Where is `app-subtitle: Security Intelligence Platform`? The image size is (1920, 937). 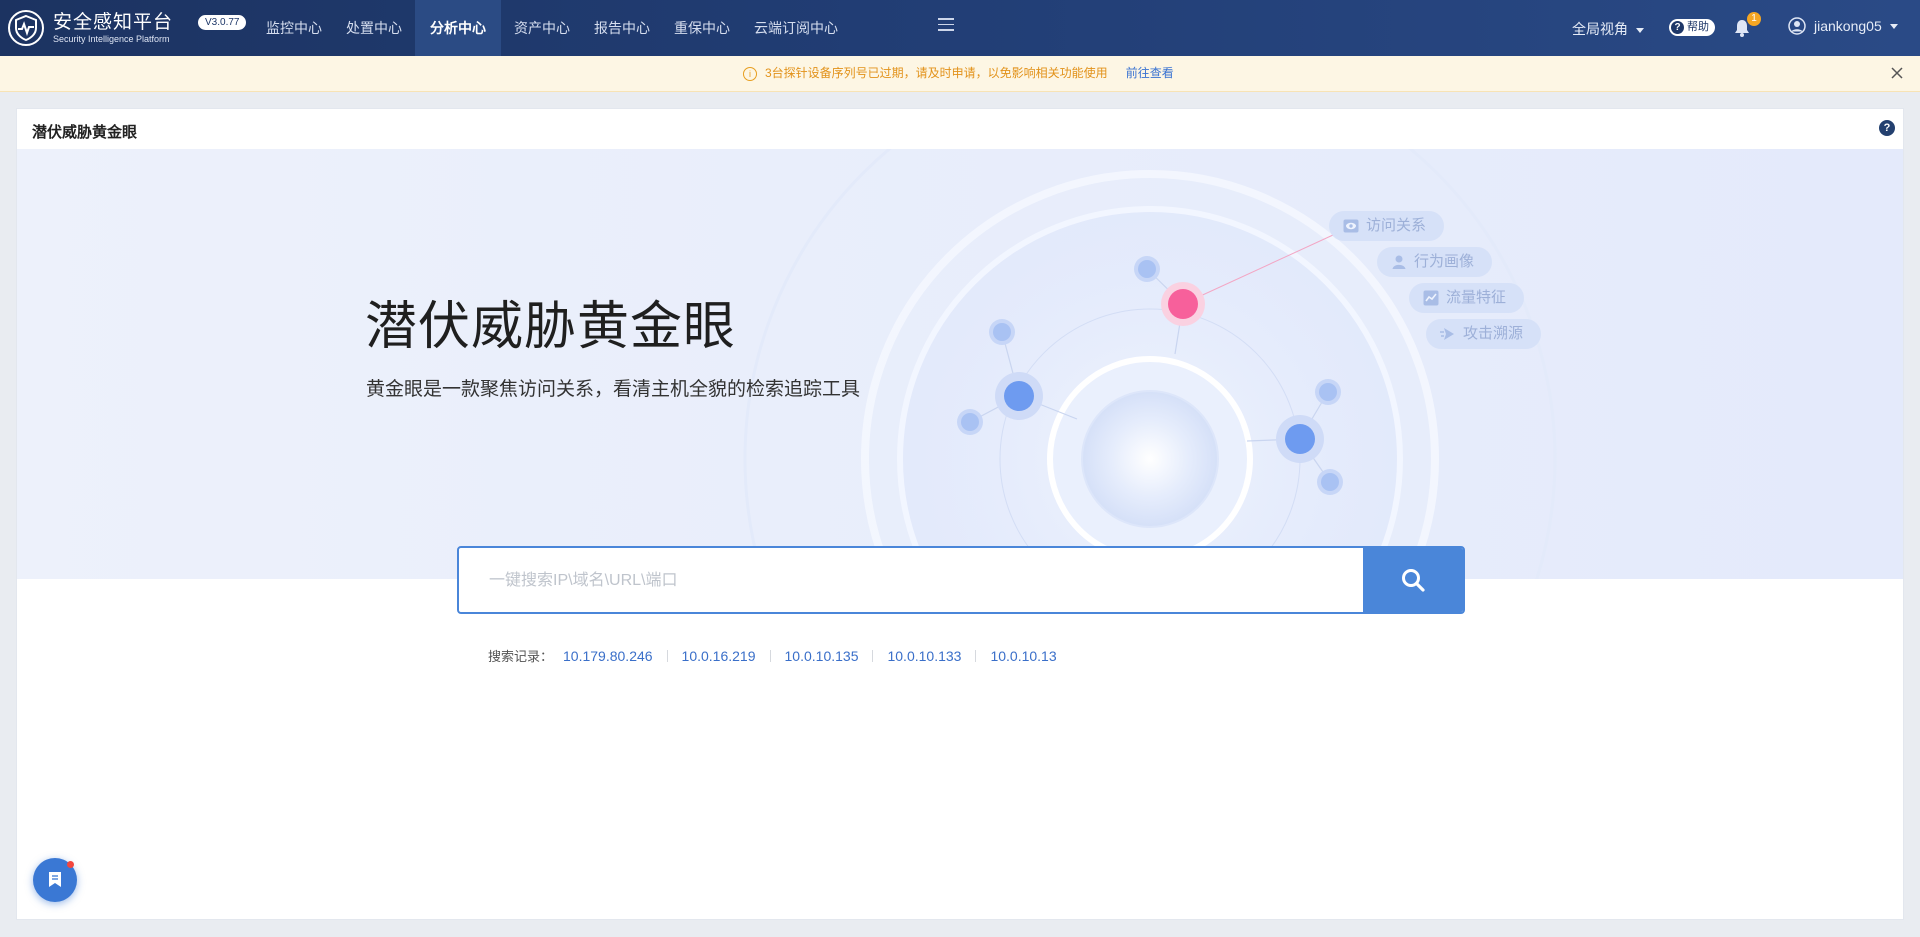 app-subtitle: Security Intelligence Platform is located at coordinates (111, 38).